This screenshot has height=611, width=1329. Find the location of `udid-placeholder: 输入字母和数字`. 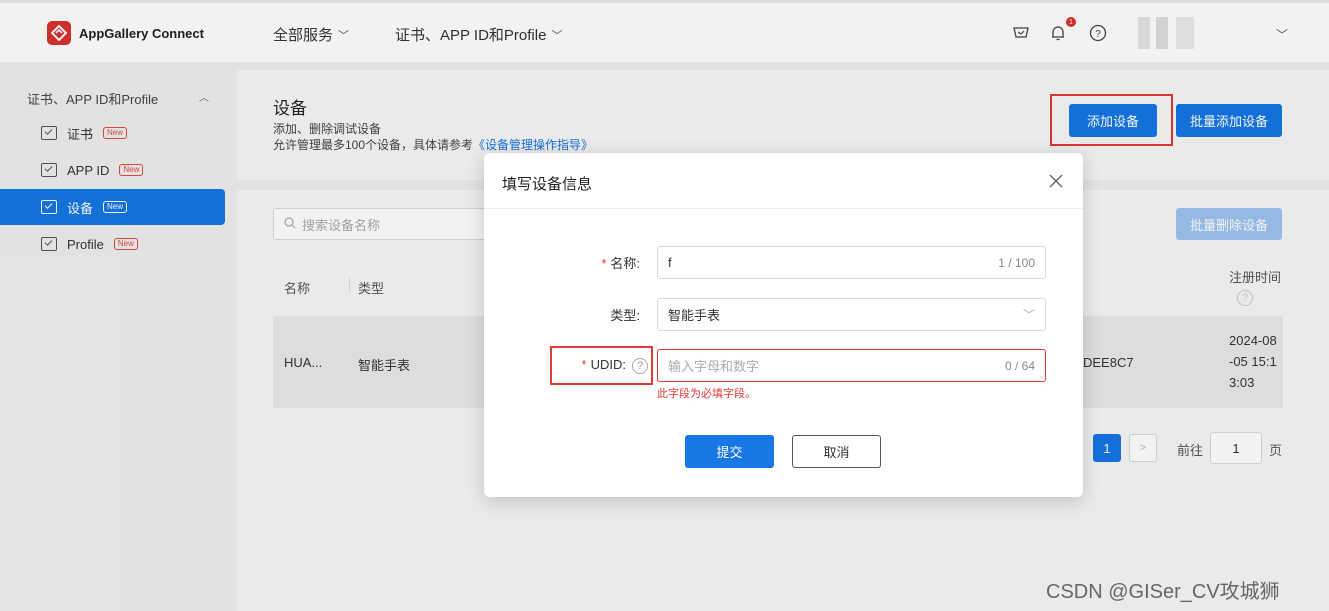

udid-placeholder: 输入字母和数字 is located at coordinates (714, 366).